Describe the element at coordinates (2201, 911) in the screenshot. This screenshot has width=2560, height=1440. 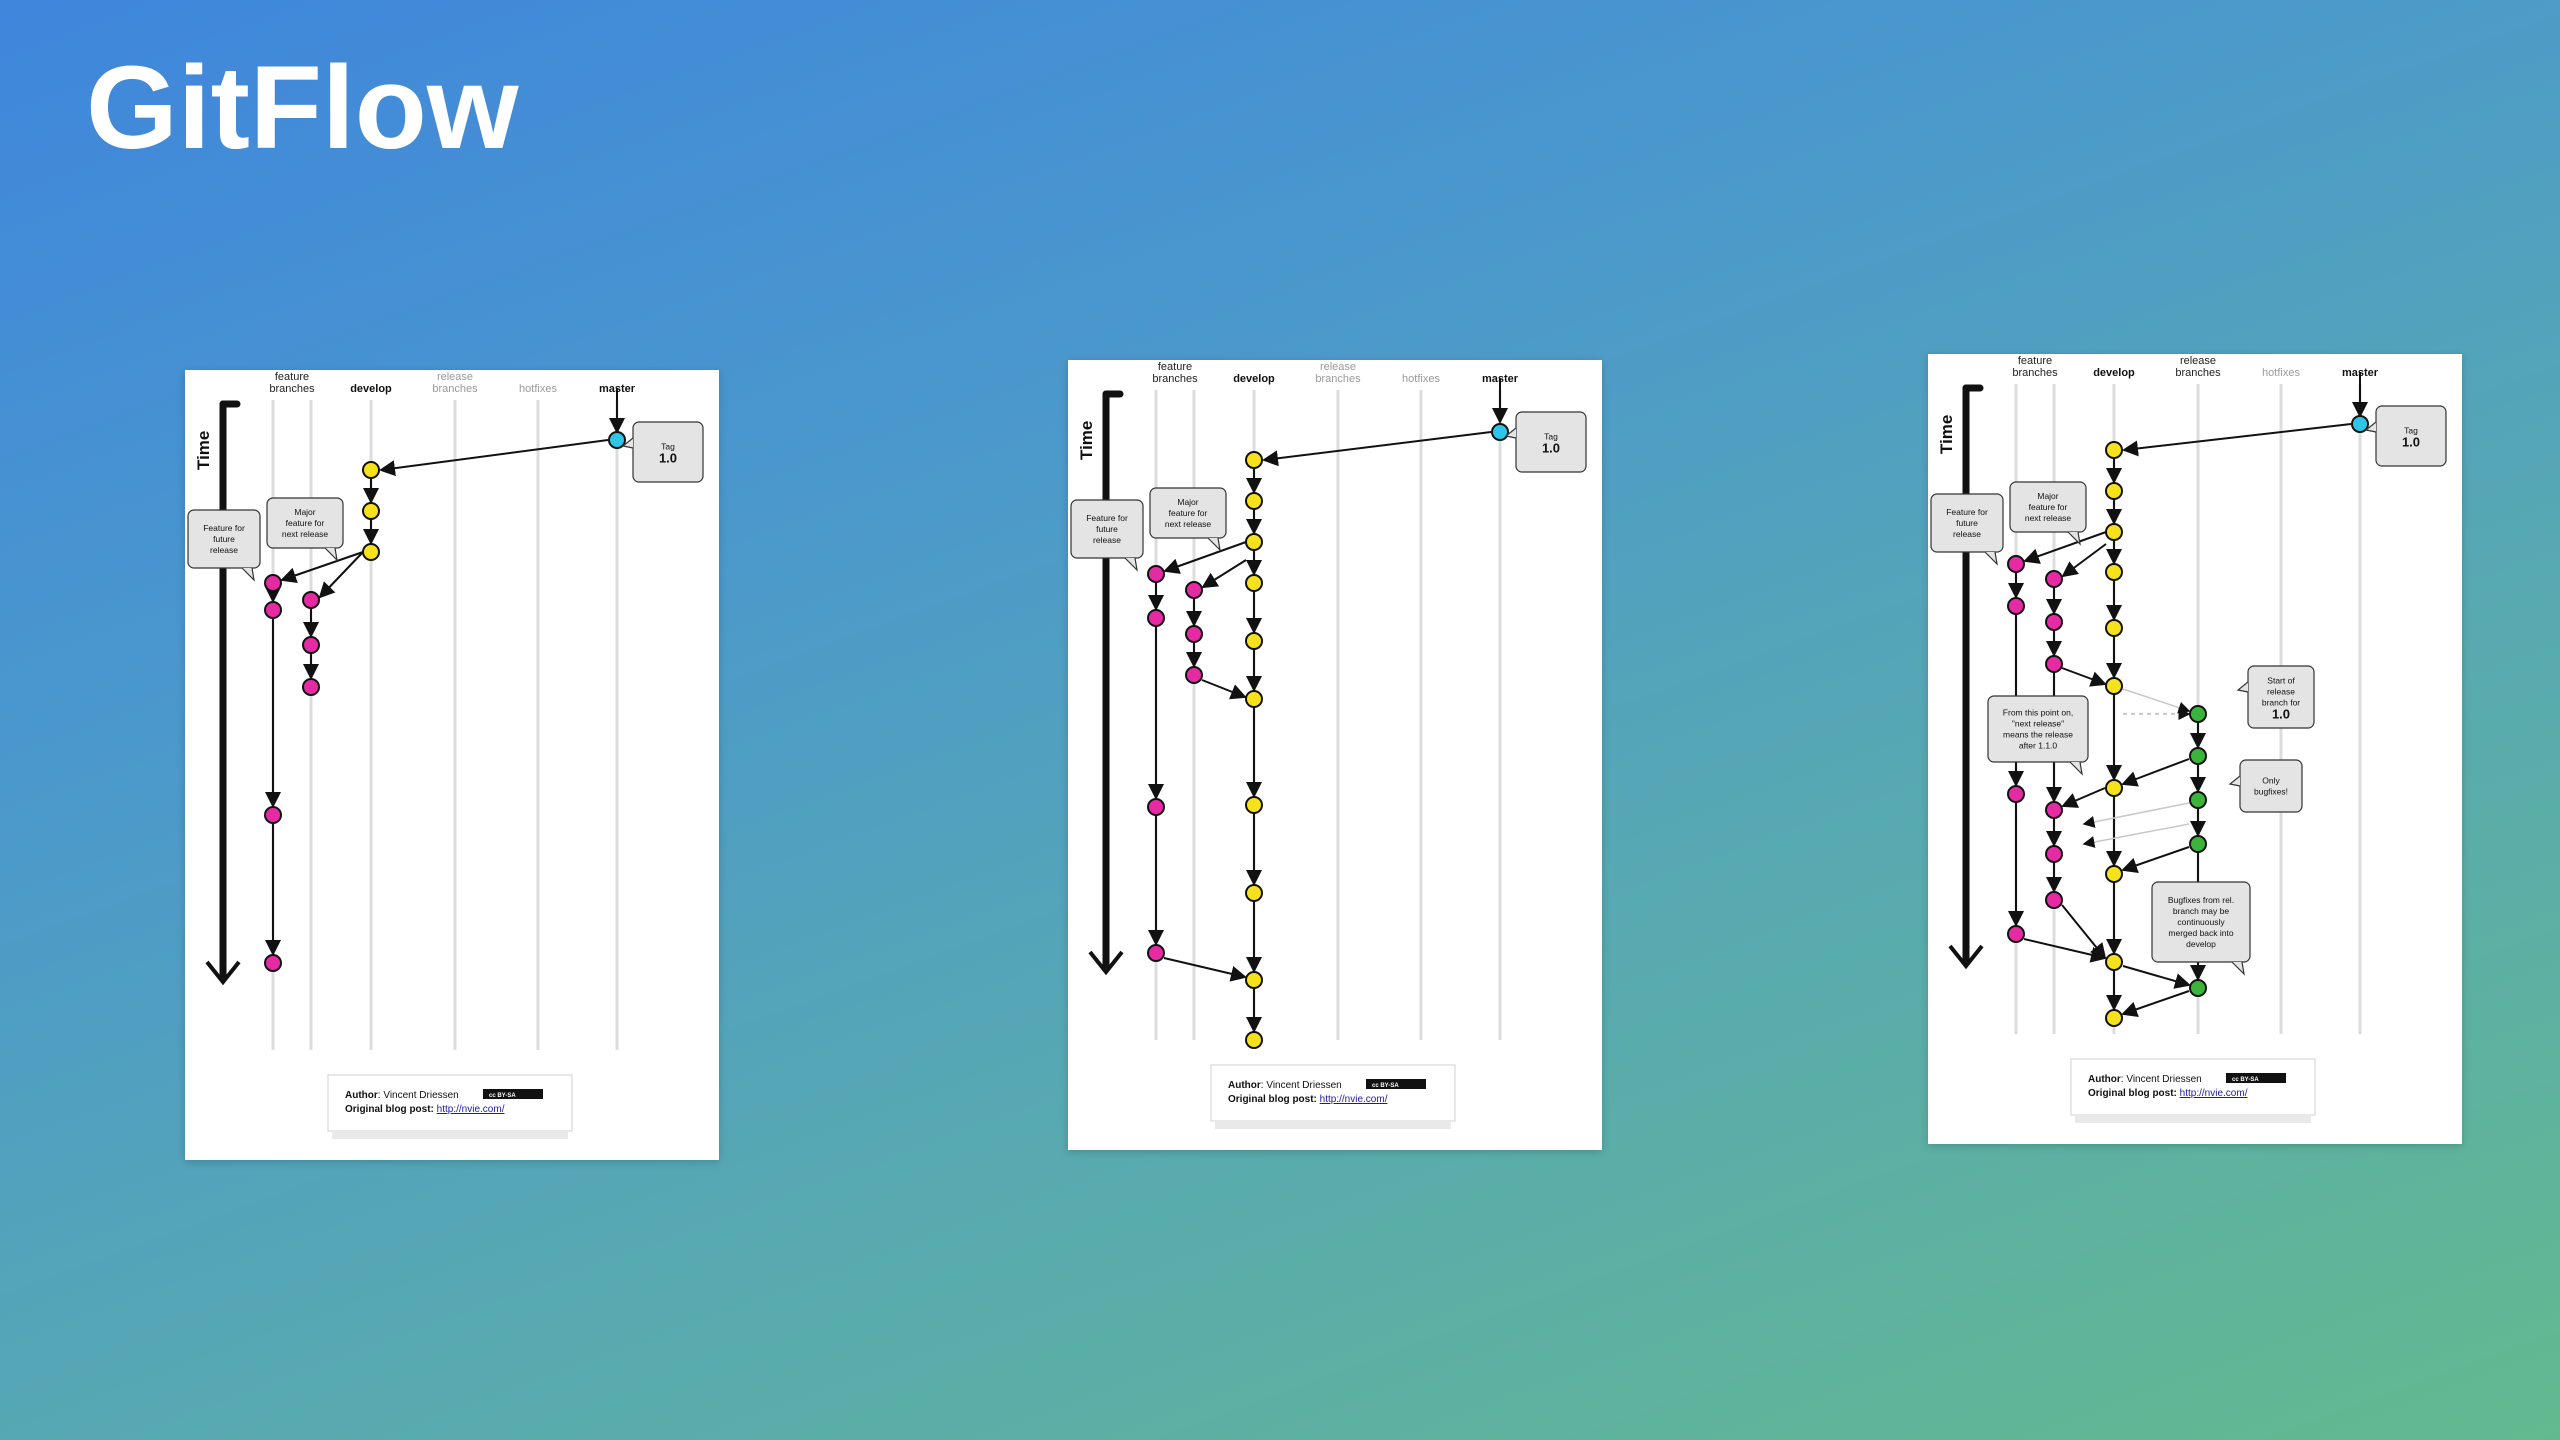
I see `bugfixes-merged-callout-line: branch may be` at that location.